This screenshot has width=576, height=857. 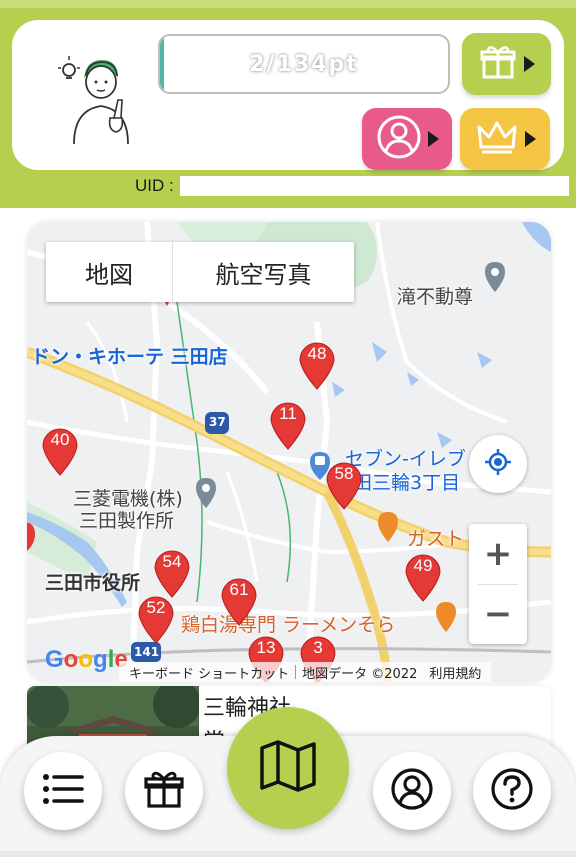 I want to click on header-strip, so click(x=288, y=4).